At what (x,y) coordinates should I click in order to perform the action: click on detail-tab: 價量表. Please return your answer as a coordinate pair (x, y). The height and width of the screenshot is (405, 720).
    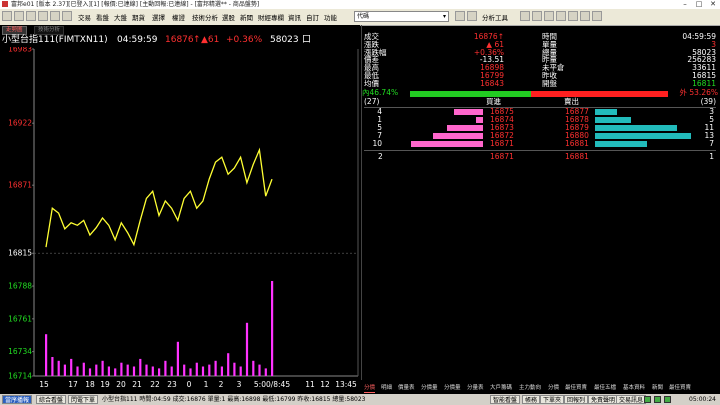
    Looking at the image, I should click on (406, 388).